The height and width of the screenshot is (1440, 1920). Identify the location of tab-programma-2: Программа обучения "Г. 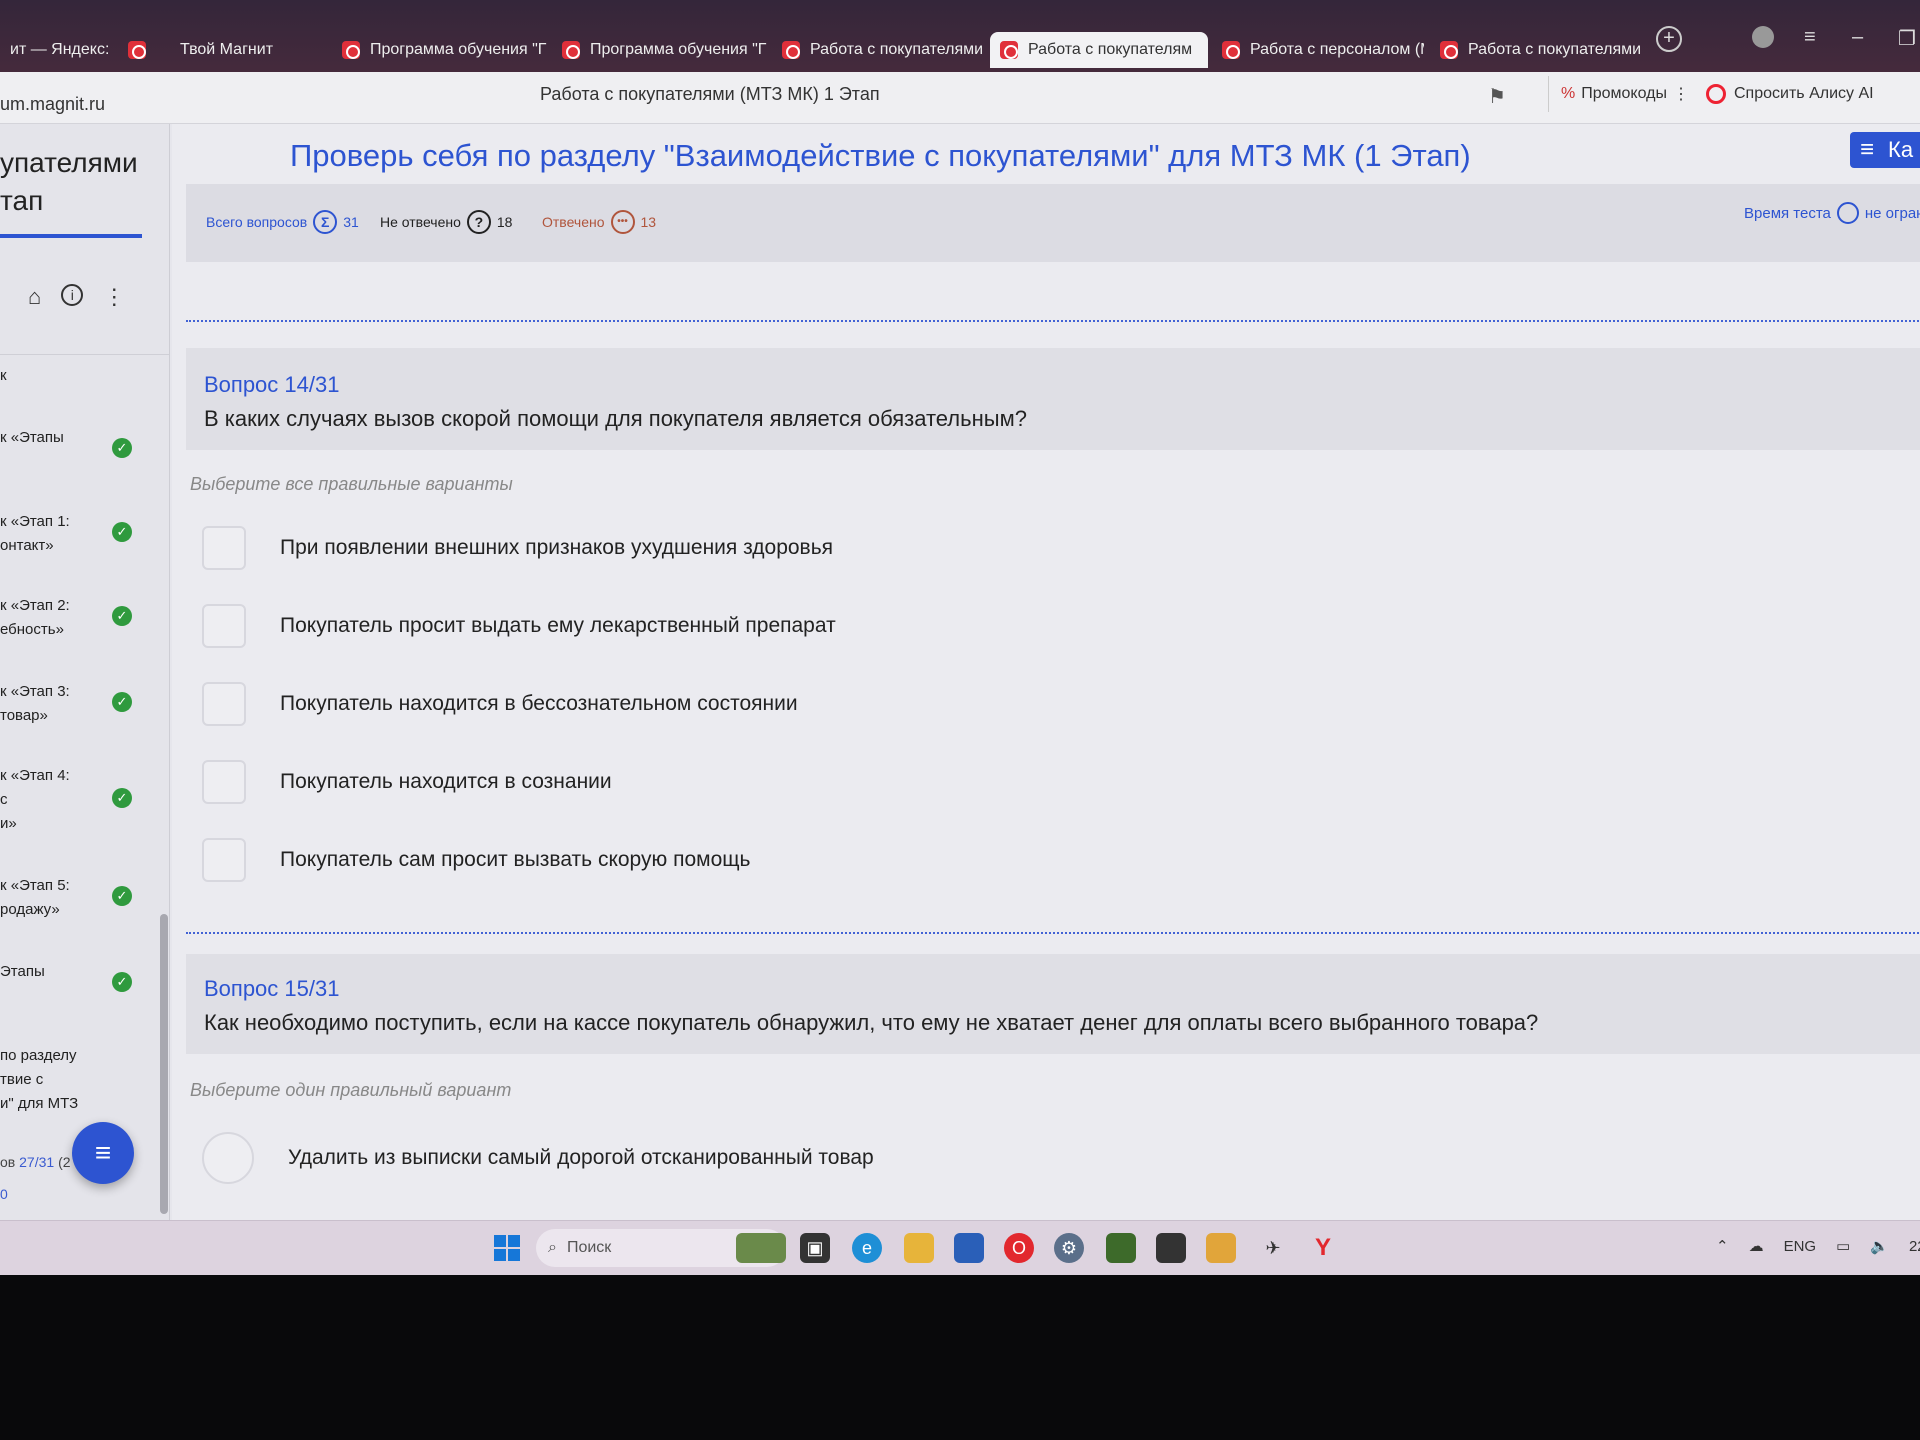
(659, 50).